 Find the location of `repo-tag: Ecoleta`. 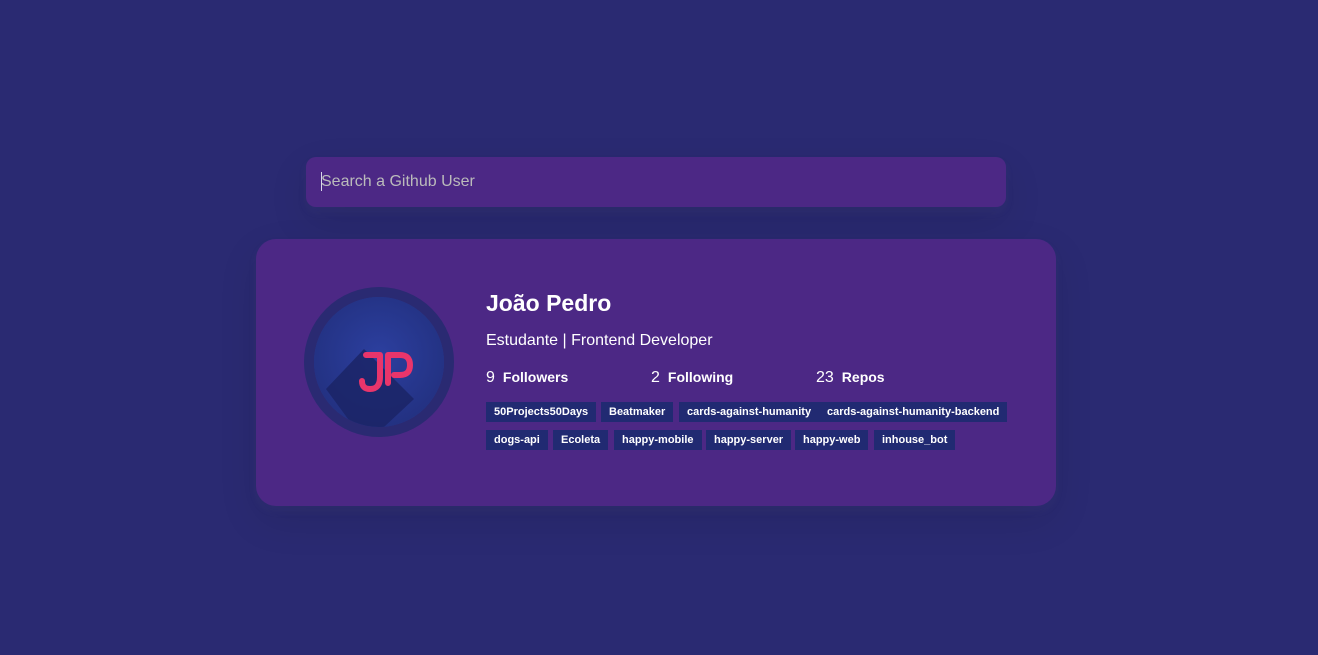

repo-tag: Ecoleta is located at coordinates (581, 440).